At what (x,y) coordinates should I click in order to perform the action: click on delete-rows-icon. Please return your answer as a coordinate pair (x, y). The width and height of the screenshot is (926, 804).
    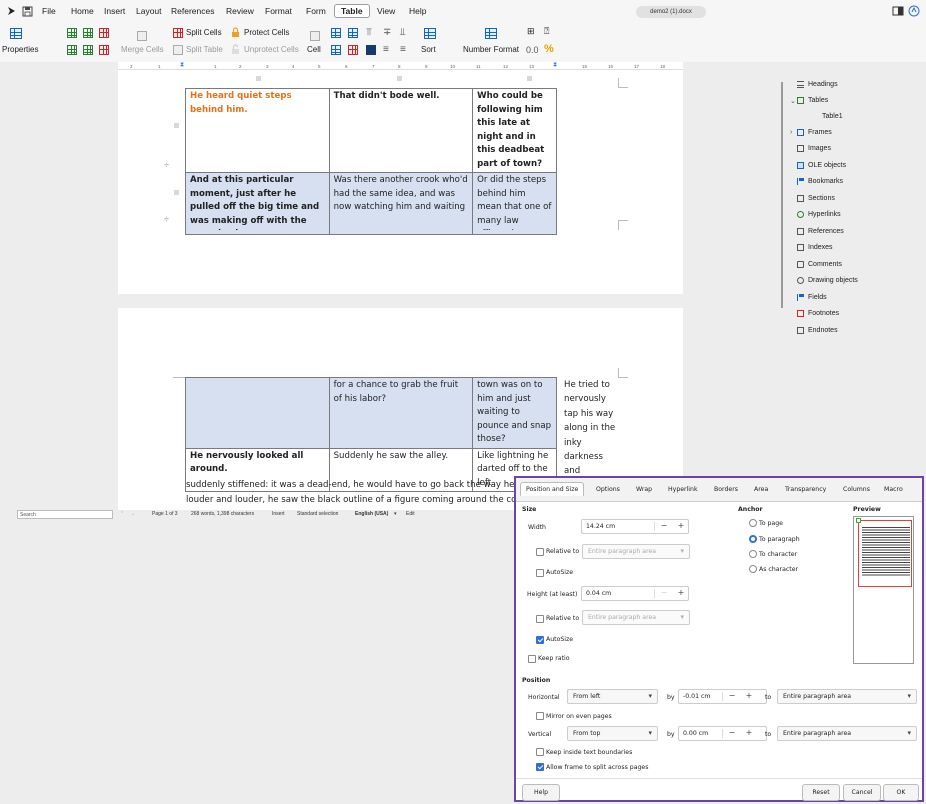
    Looking at the image, I should click on (104, 33).